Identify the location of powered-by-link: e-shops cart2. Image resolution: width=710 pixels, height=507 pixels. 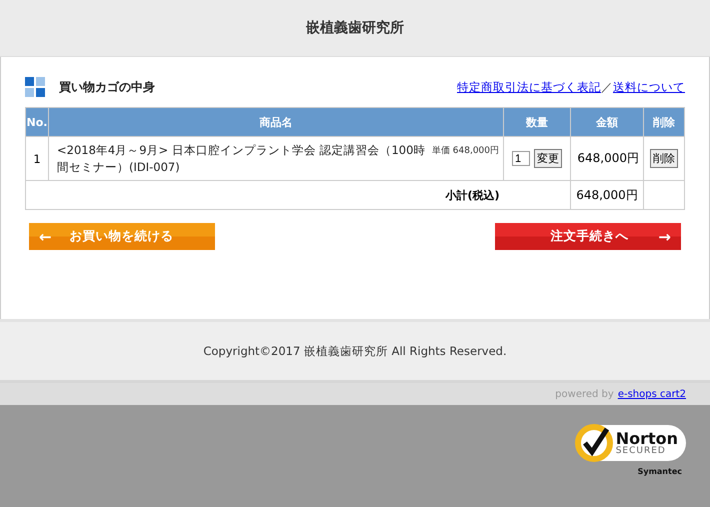
(652, 394).